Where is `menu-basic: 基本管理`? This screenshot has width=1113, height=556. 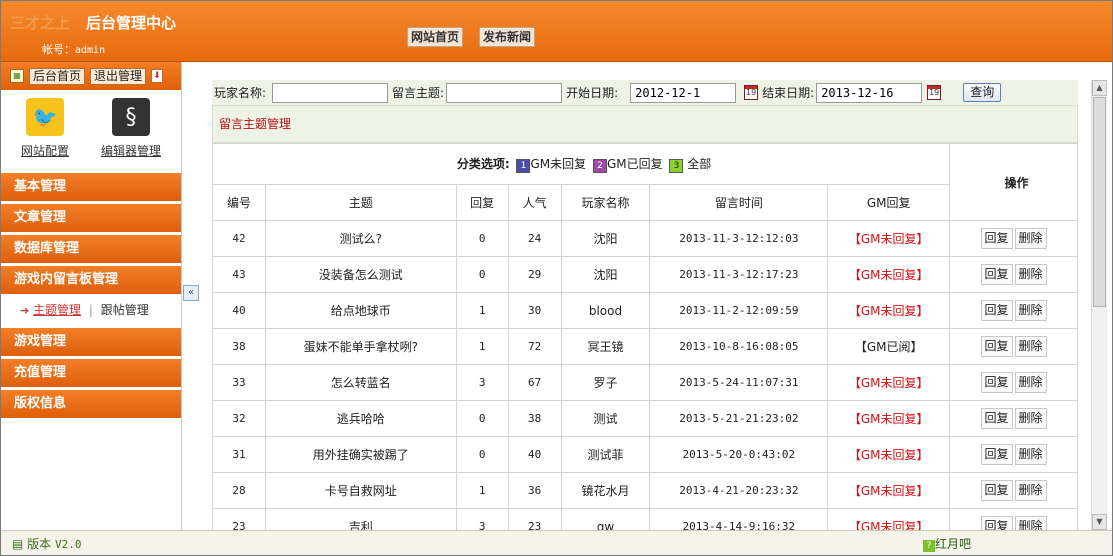
menu-basic: 基本管理 is located at coordinates (90, 187).